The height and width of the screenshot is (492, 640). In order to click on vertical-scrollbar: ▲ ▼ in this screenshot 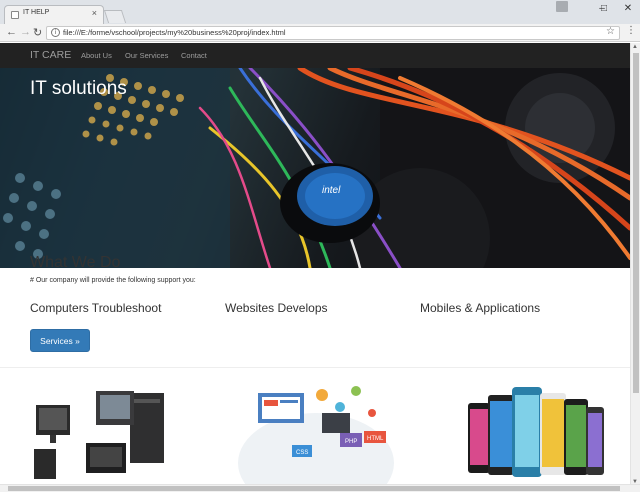, I will do `click(635, 264)`.